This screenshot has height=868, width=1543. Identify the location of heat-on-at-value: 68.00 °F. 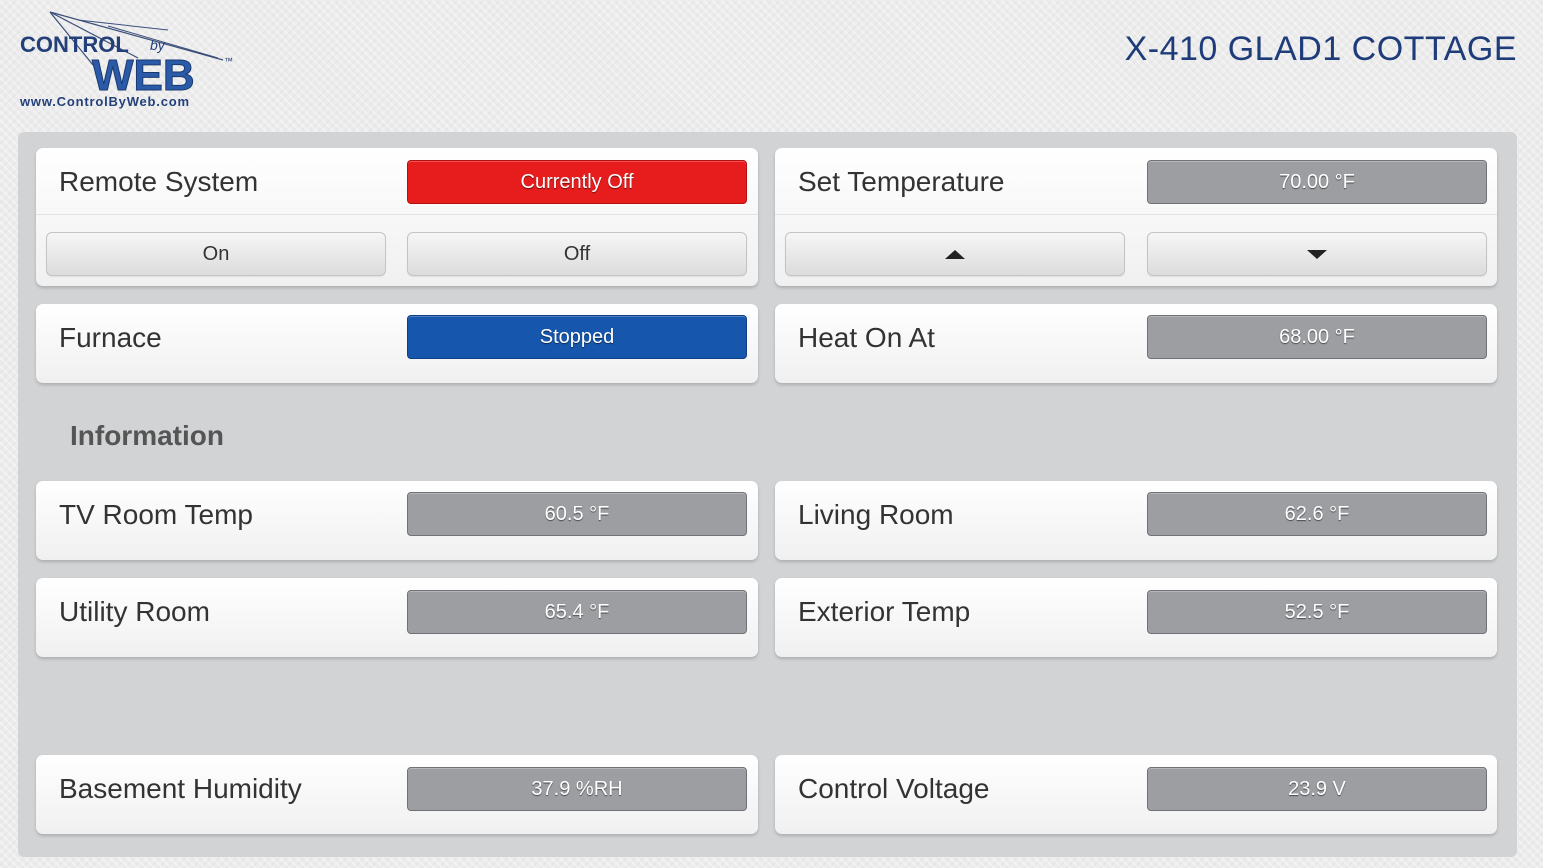
(1317, 337).